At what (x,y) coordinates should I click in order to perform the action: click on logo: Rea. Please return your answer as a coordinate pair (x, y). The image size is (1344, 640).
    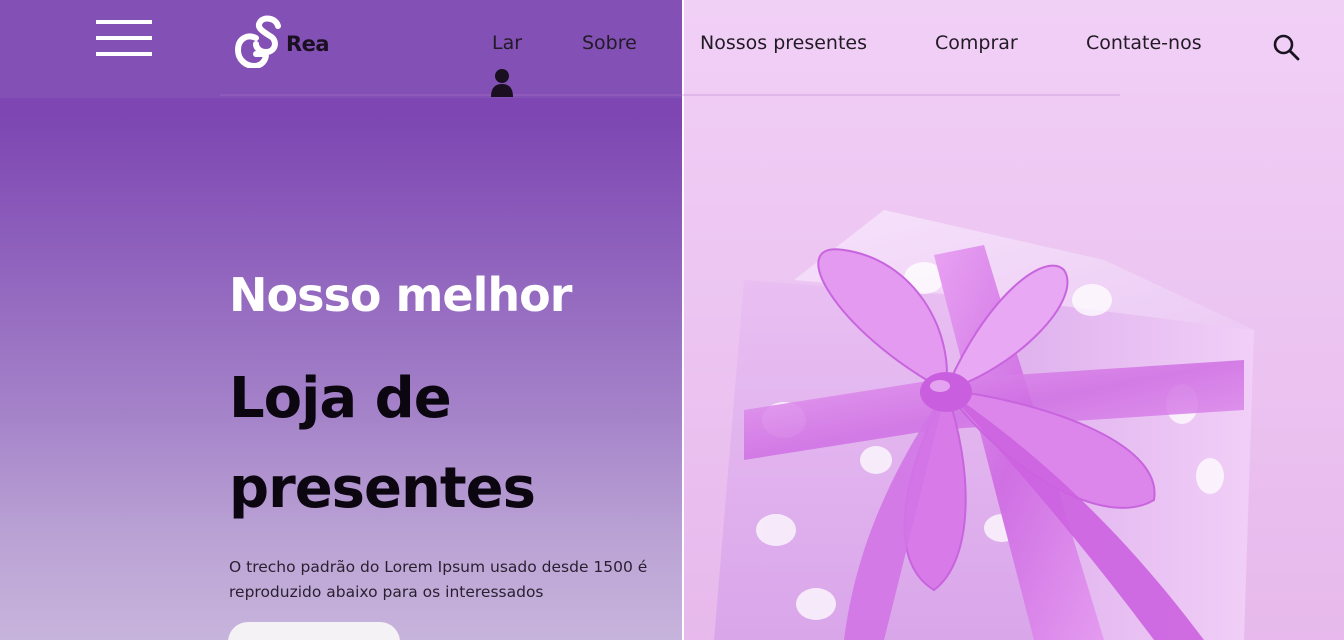
    Looking at the image, I should click on (289, 40).